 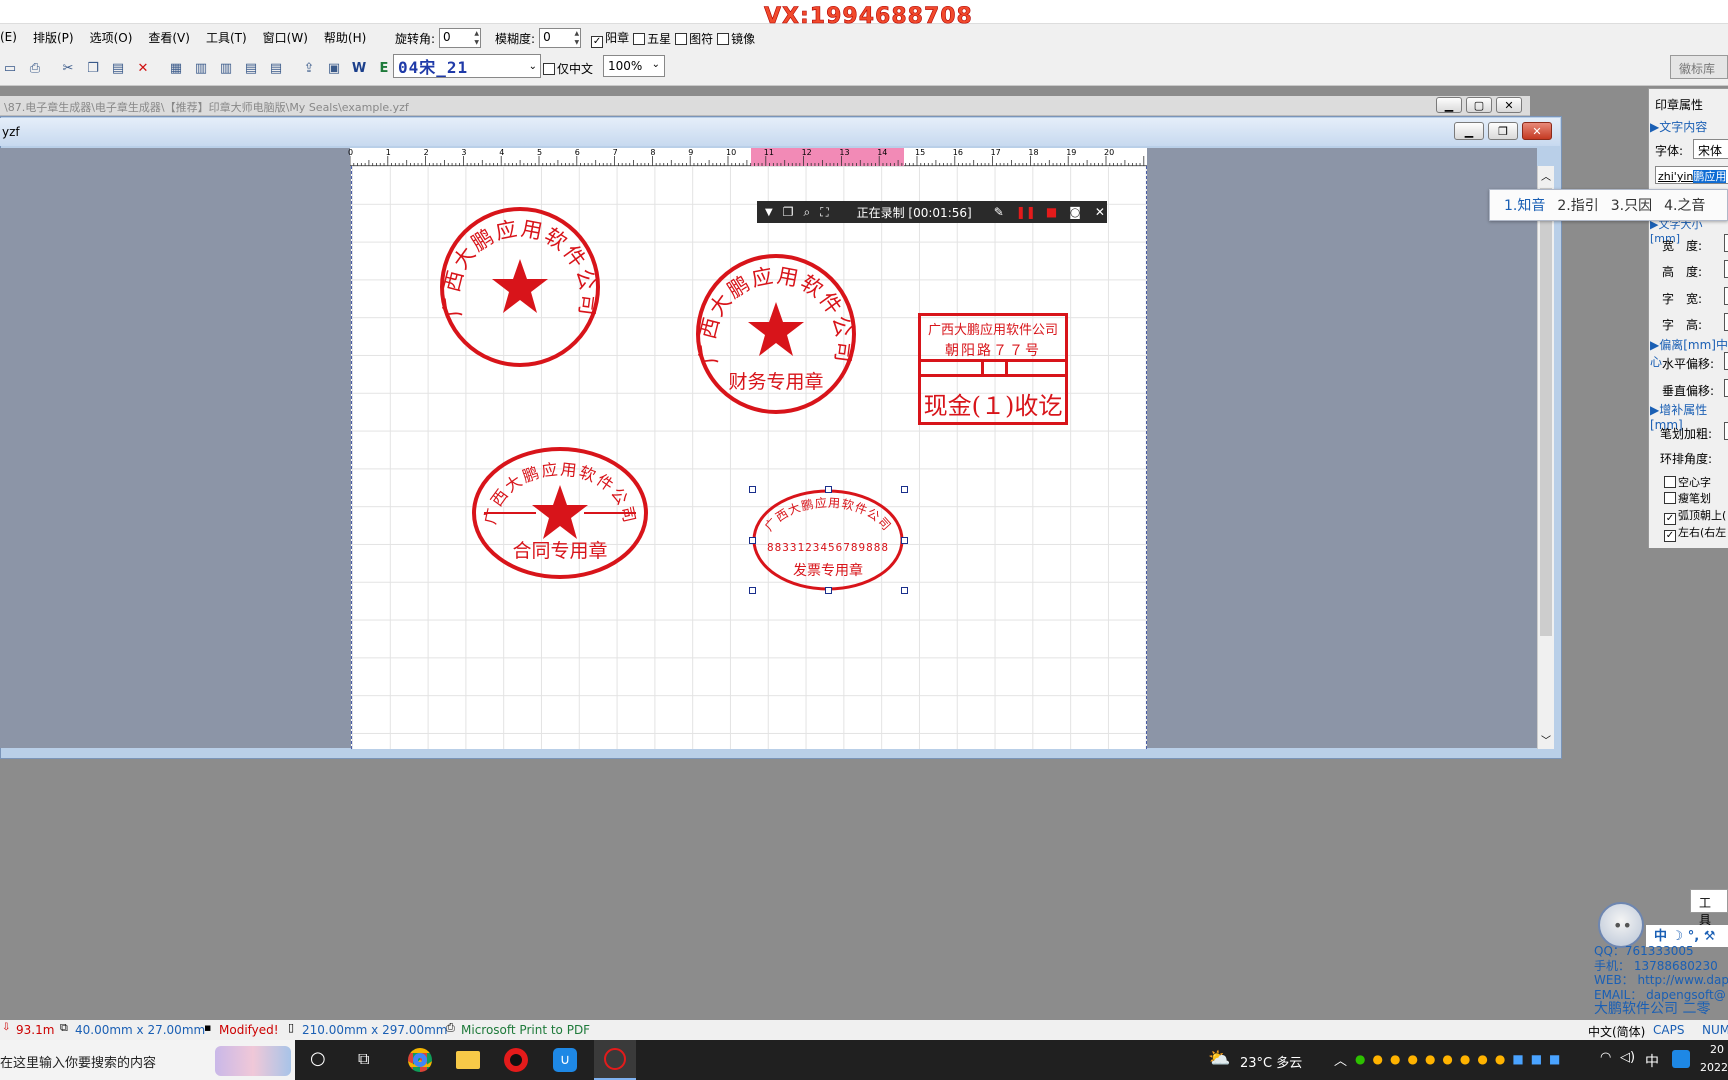 What do you see at coordinates (610, 38) in the screenshot?
I see `yang-checkbox: ✓ 阳章` at bounding box center [610, 38].